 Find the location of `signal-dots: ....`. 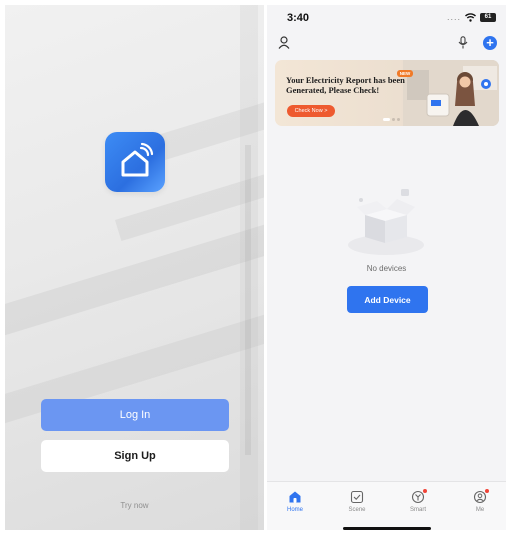

signal-dots: .... is located at coordinates (453, 17).